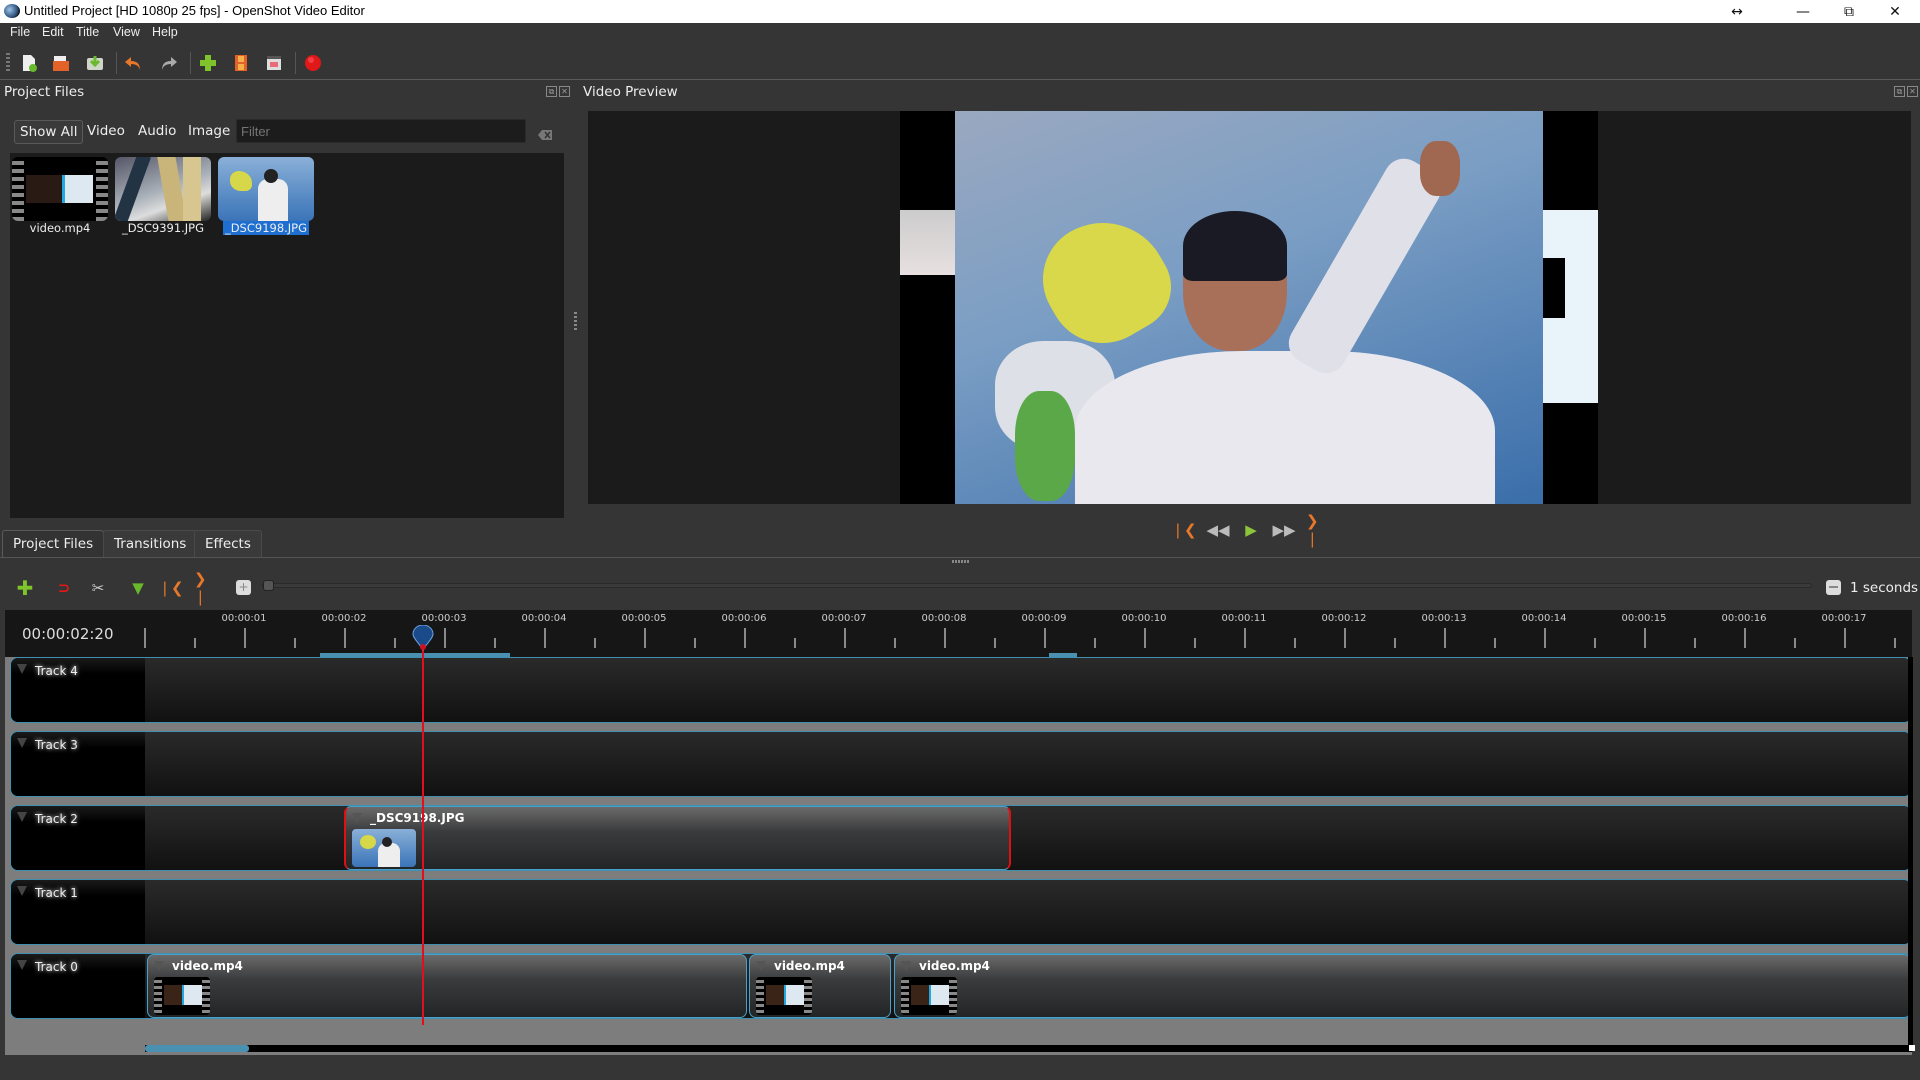 The width and height of the screenshot is (1920, 1080). I want to click on toolbar-grip, so click(8, 63).